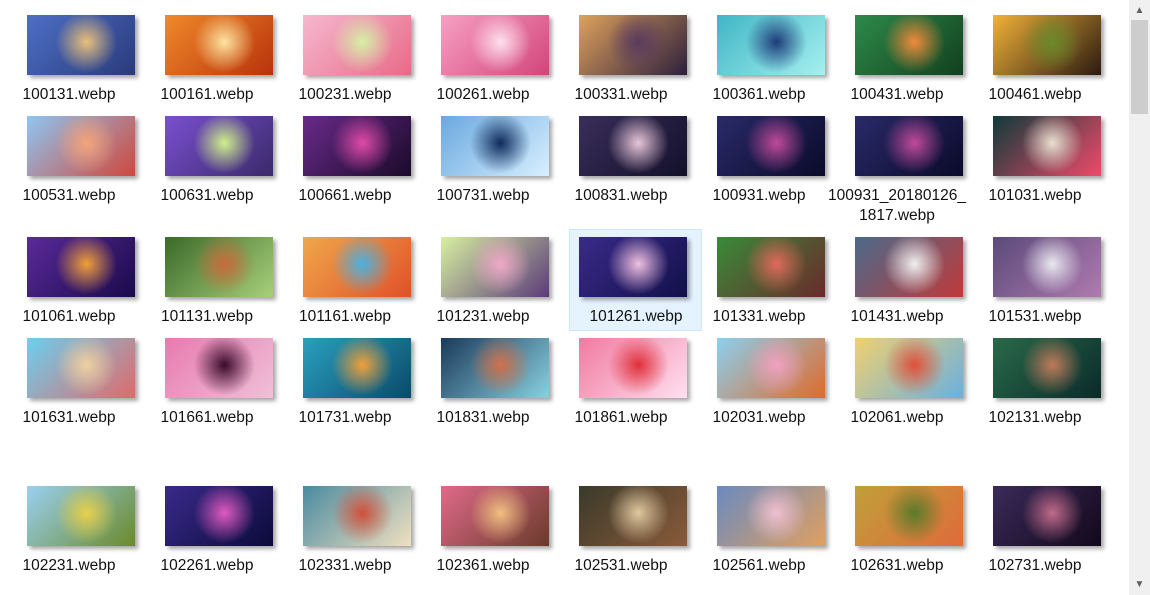  What do you see at coordinates (897, 94) in the screenshot?
I see `file-name: 100431.webp` at bounding box center [897, 94].